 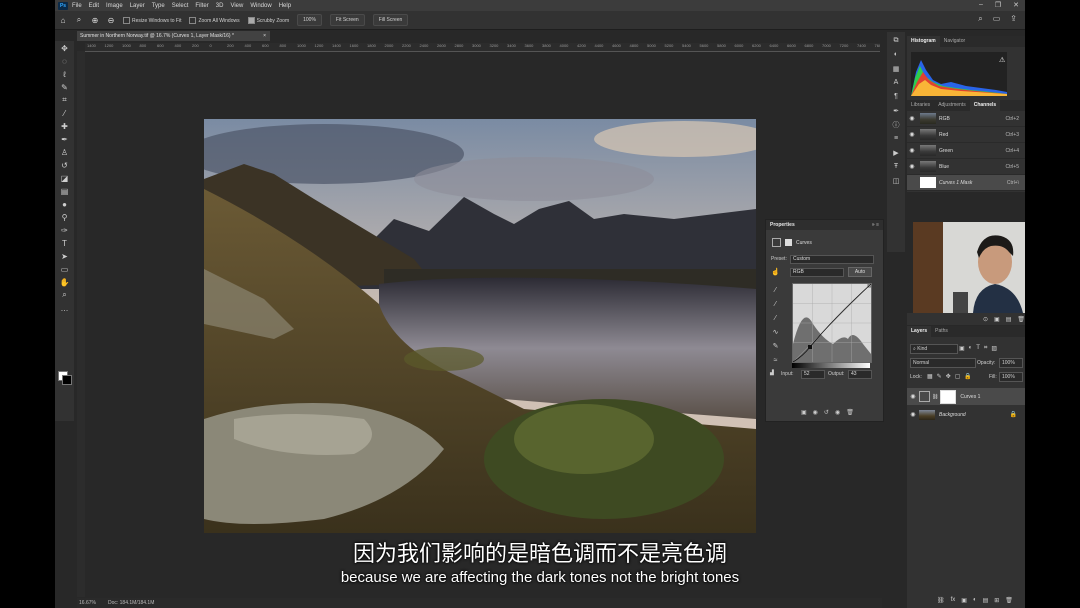 What do you see at coordinates (832, 259) in the screenshot?
I see `preset-dropdown: Custom` at bounding box center [832, 259].